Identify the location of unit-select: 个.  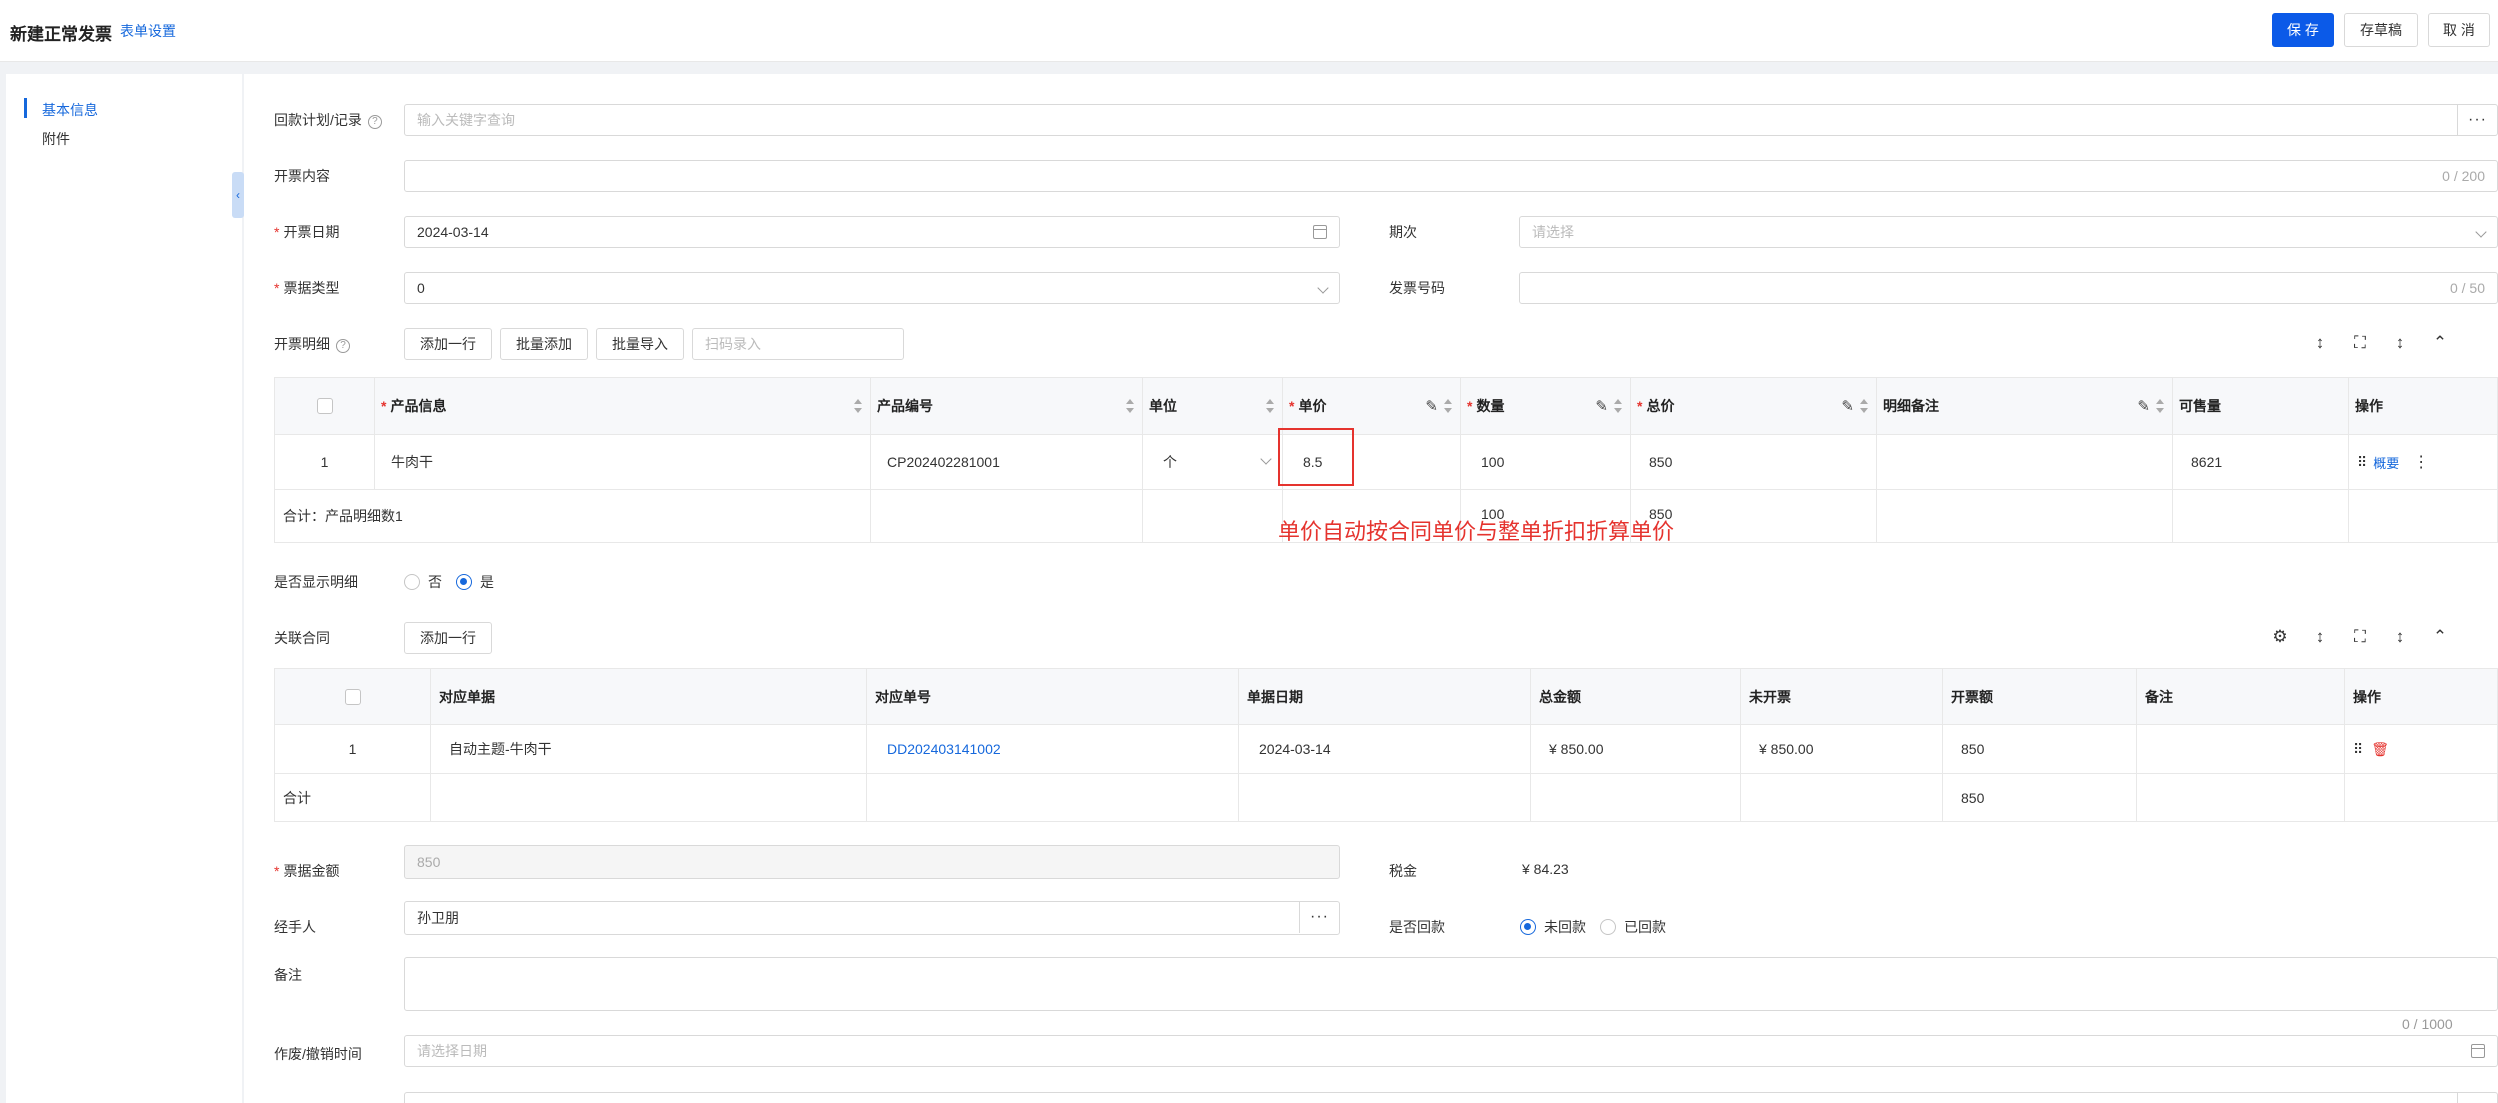
(1213, 462).